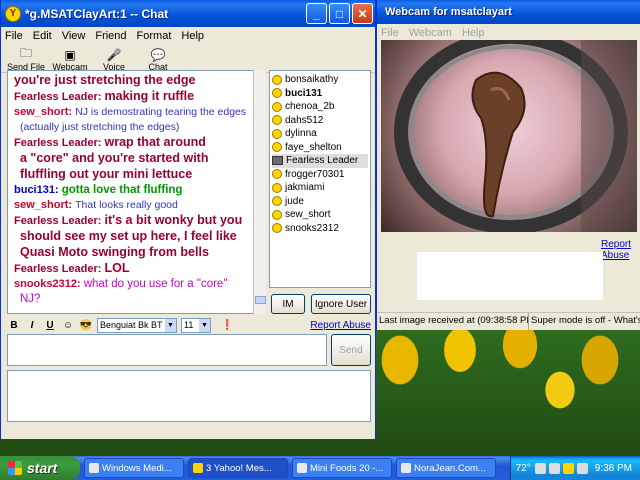  Describe the element at coordinates (259, 192) in the screenshot. I see `message-scrollbar` at that location.